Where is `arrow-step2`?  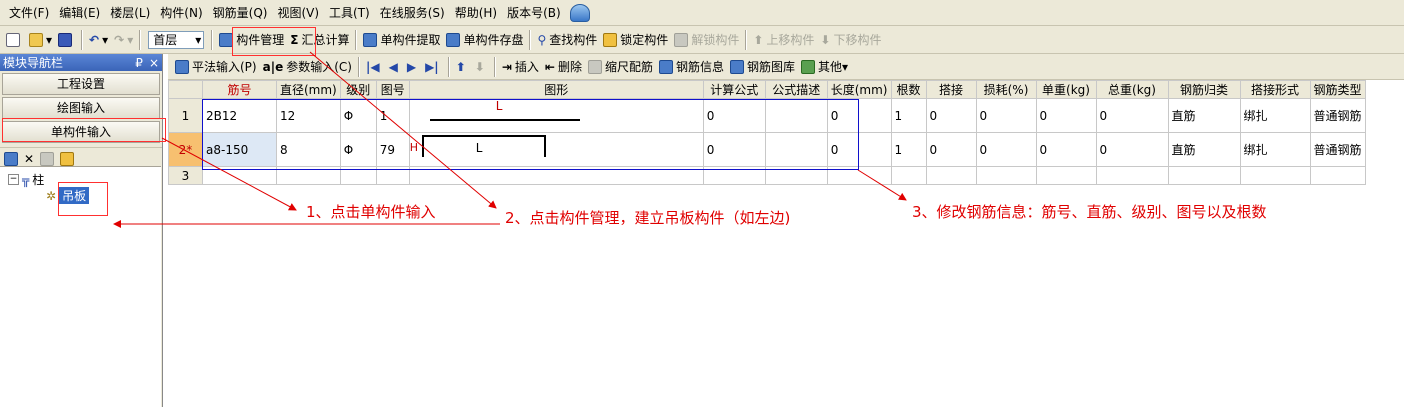
arrow-step2 is located at coordinates (403, 130).